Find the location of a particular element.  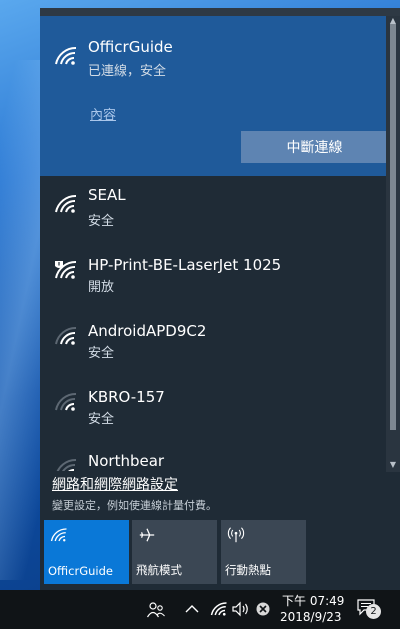

network-item-kbro-157: KBRO-157 安全 is located at coordinates (213, 407).